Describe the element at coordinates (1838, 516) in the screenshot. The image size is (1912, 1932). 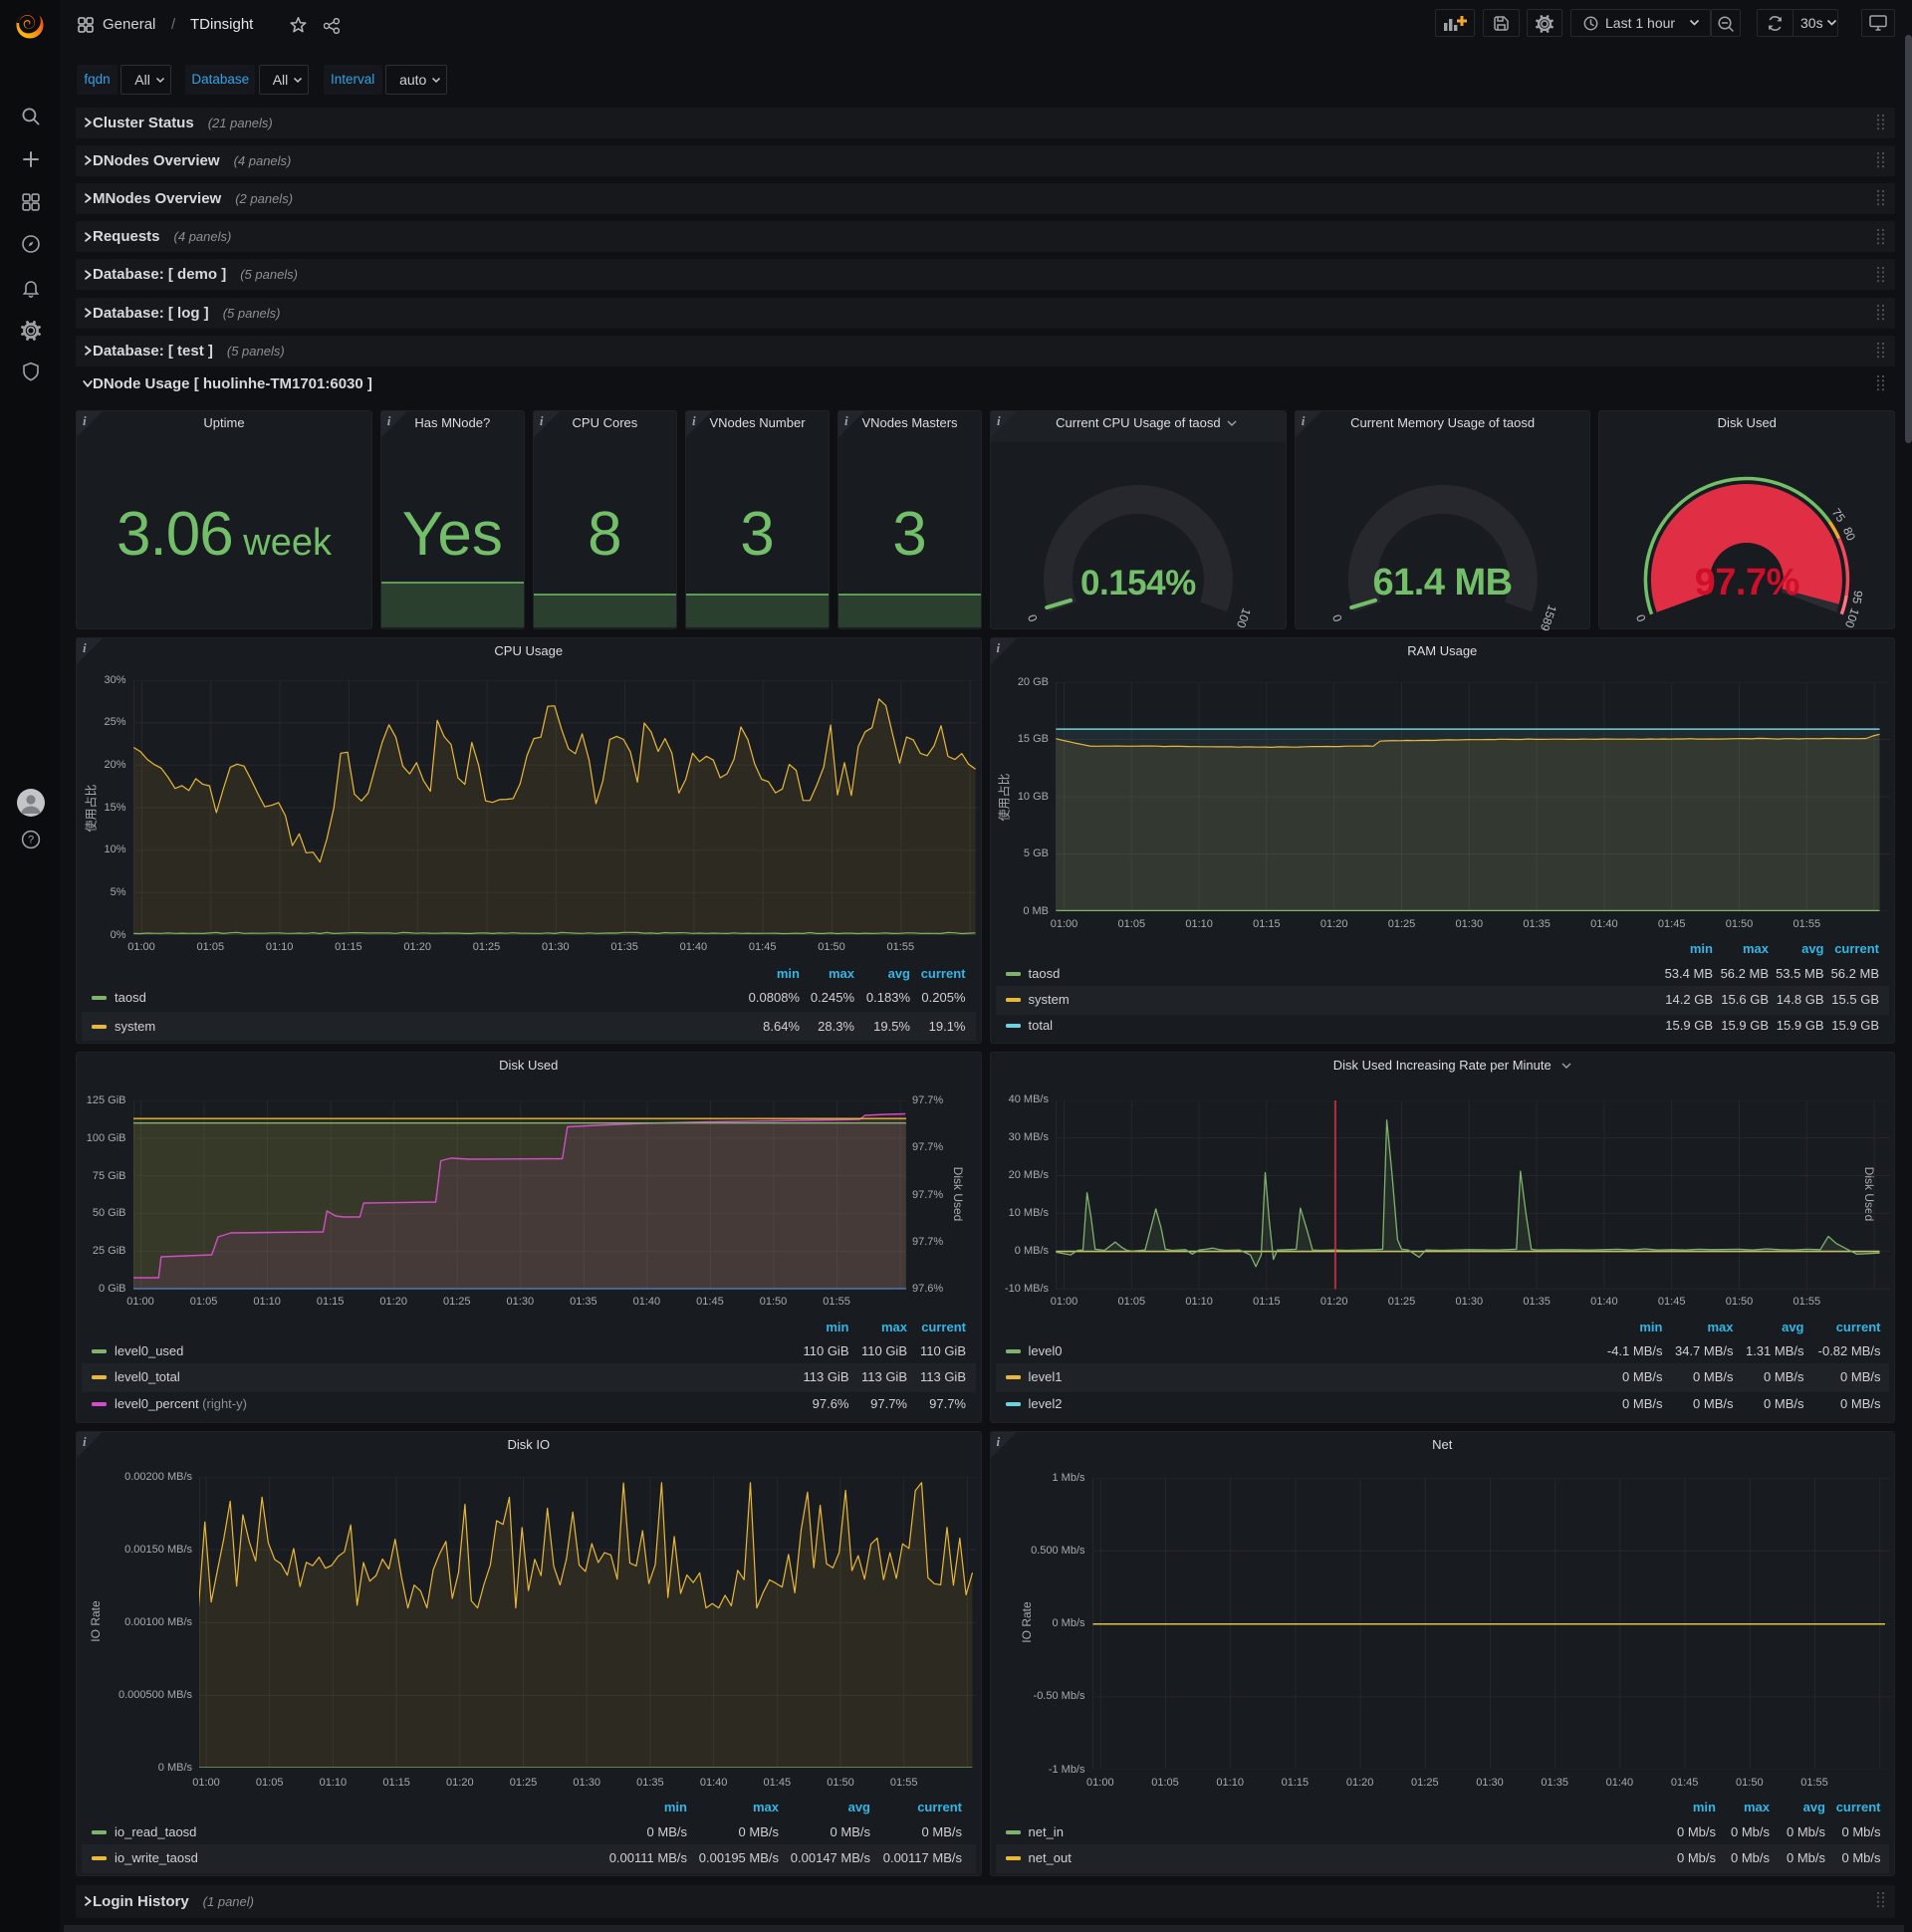
I see `svg-text: 75` at that location.